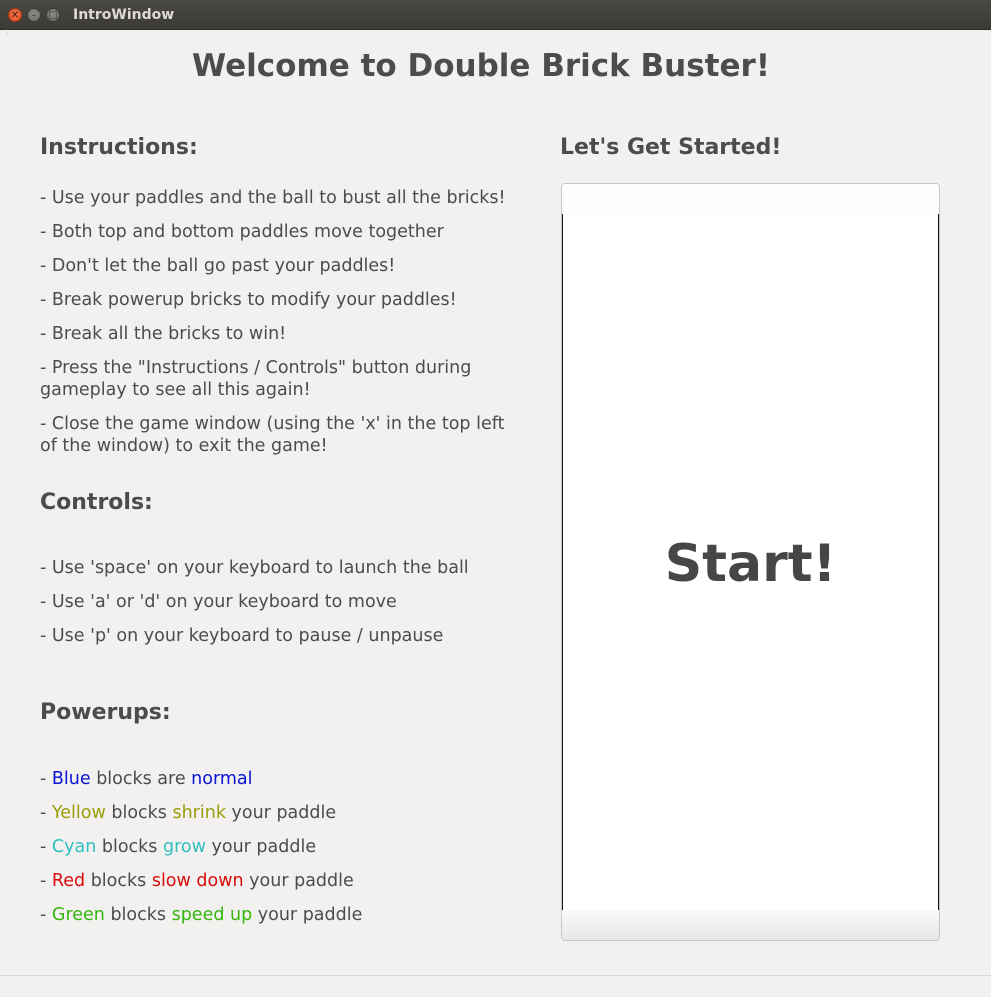  What do you see at coordinates (184, 847) in the screenshot?
I see `powerup-effect: grow` at bounding box center [184, 847].